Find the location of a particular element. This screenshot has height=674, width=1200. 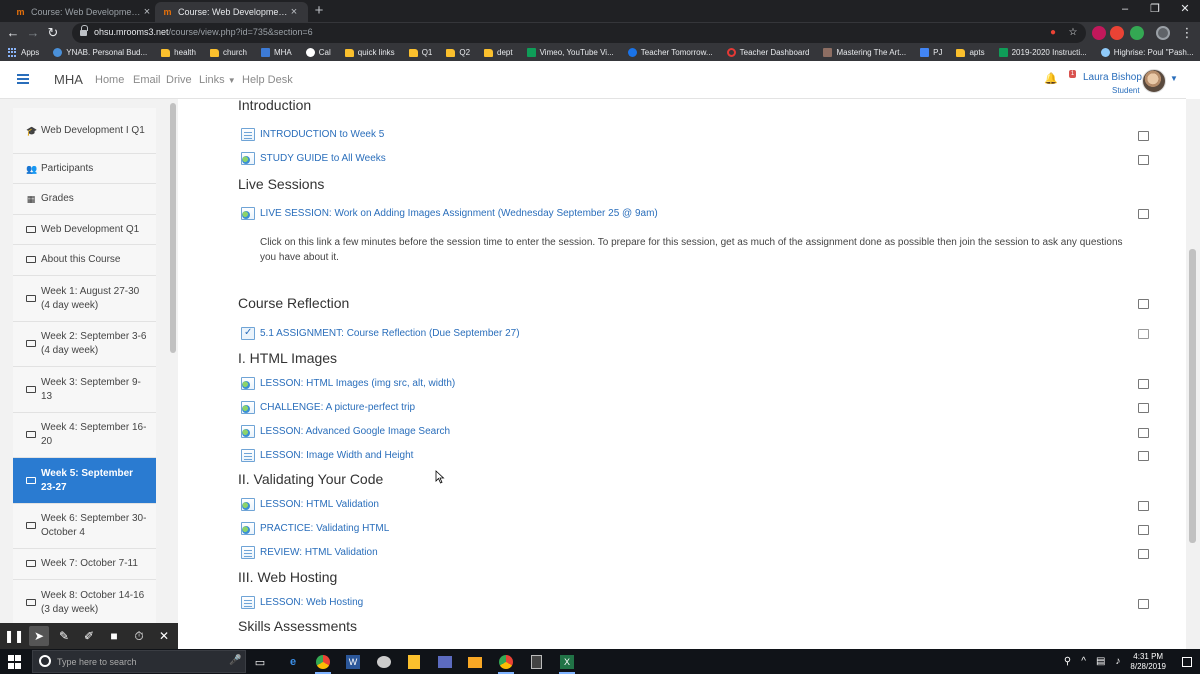

activity-link: INTRODUCTION to Week 5 is located at coordinates (322, 134).